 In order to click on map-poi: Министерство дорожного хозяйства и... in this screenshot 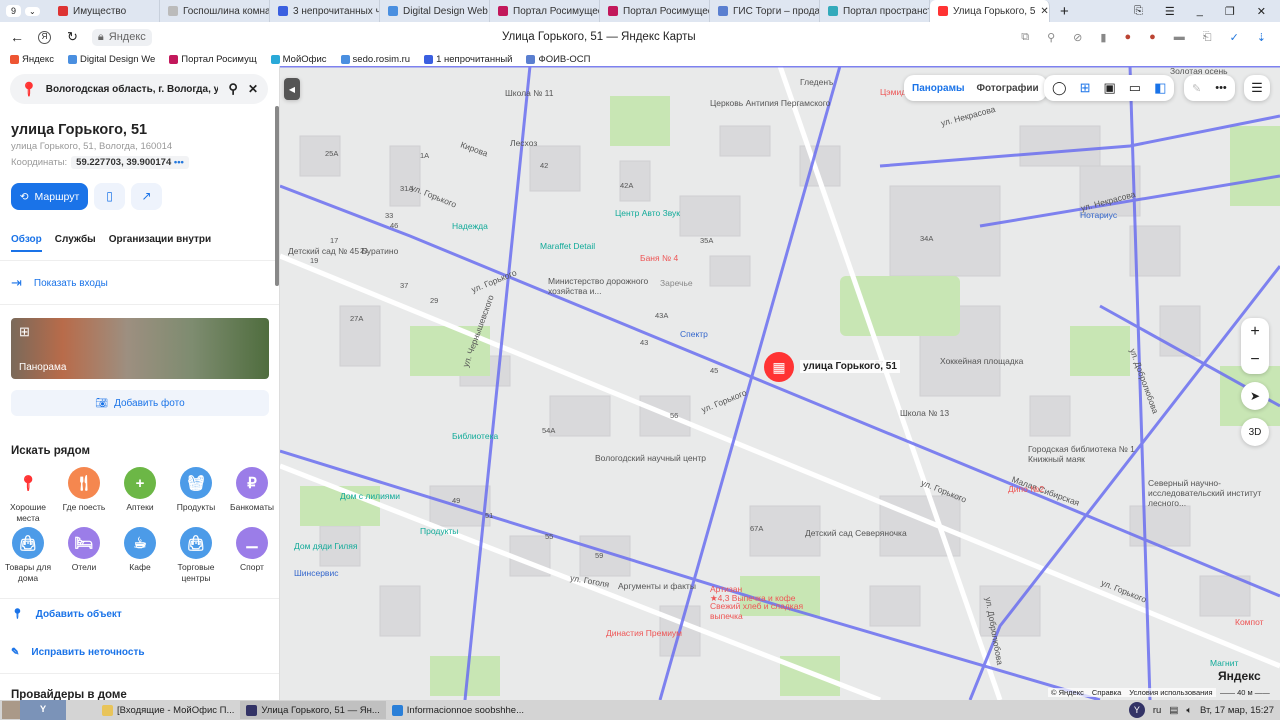, I will do `click(608, 286)`.